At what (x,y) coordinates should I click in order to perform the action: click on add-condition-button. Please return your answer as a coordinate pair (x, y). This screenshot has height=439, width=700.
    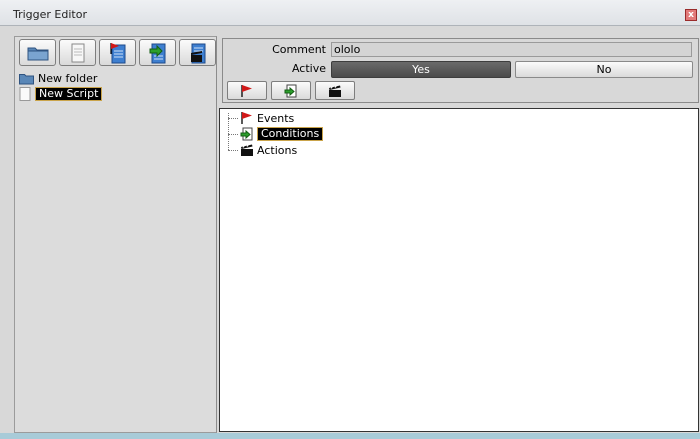
    Looking at the image, I should click on (291, 90).